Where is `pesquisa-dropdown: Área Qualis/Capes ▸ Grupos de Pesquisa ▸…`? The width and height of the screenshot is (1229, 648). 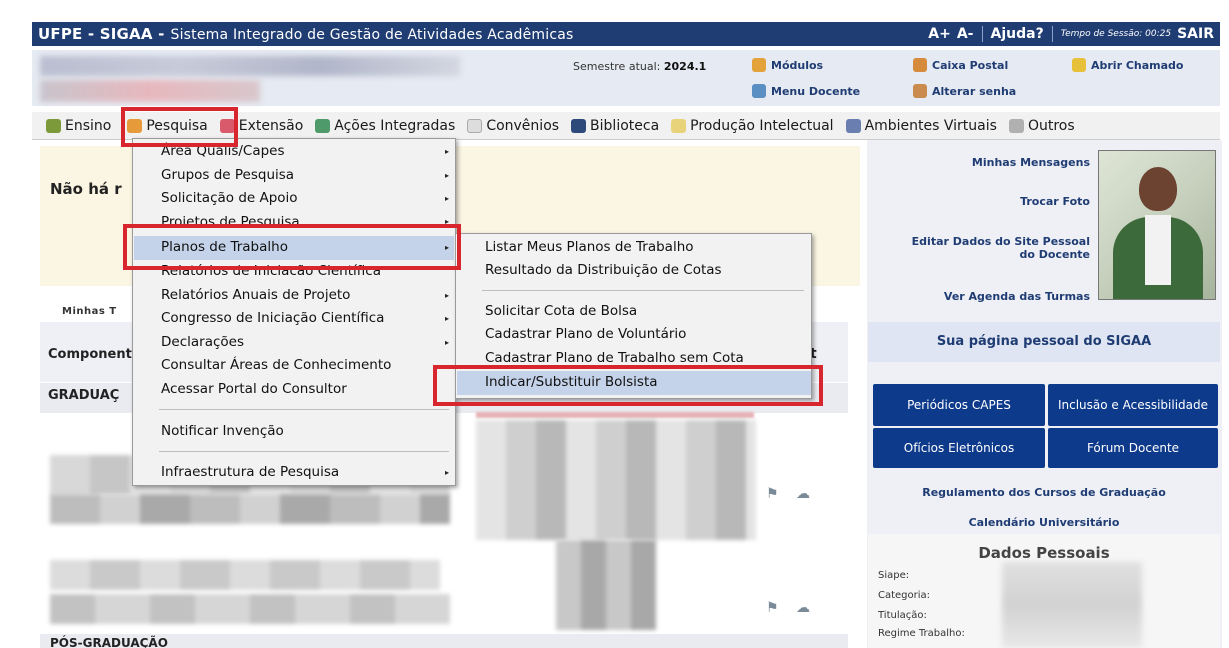
pesquisa-dropdown: Área Qualis/Capes ▸ Grupos de Pesquisa ▸… is located at coordinates (294, 312).